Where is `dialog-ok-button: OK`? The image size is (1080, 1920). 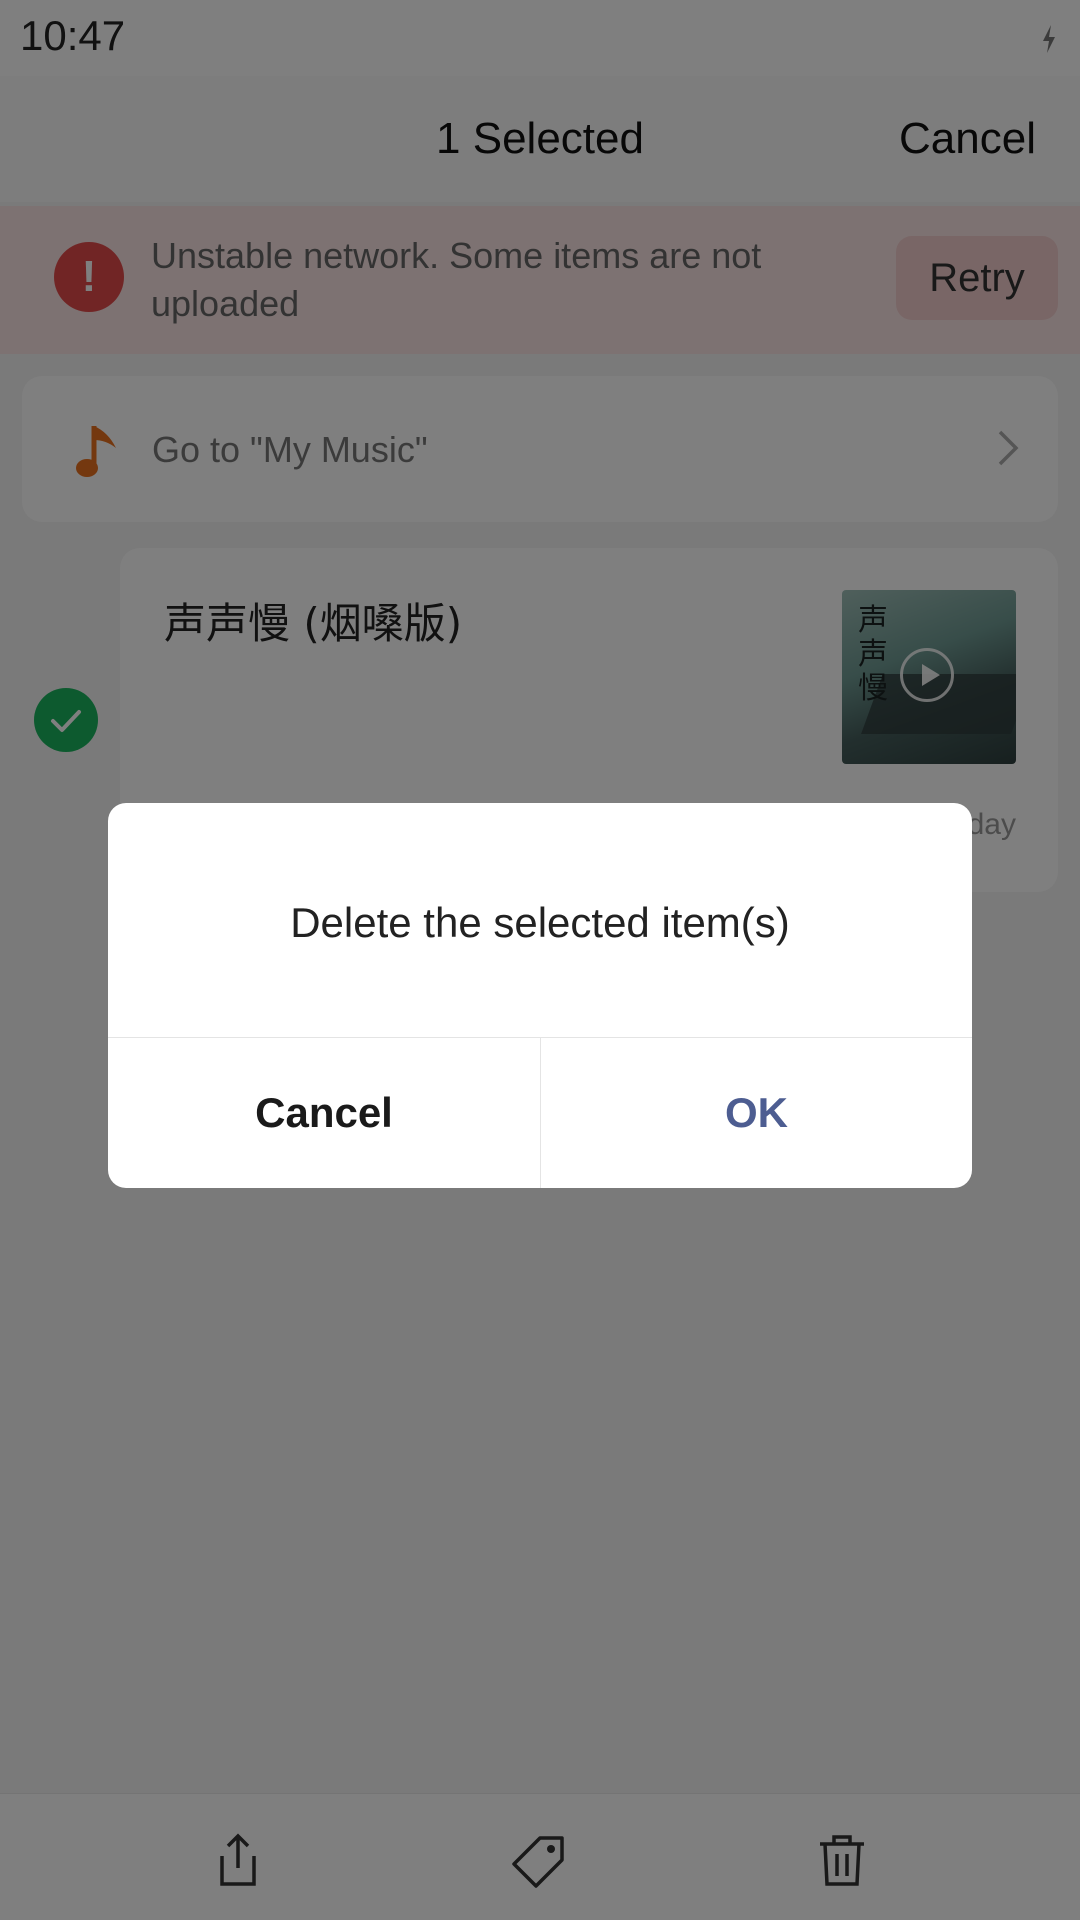
dialog-ok-button: OK is located at coordinates (756, 1113).